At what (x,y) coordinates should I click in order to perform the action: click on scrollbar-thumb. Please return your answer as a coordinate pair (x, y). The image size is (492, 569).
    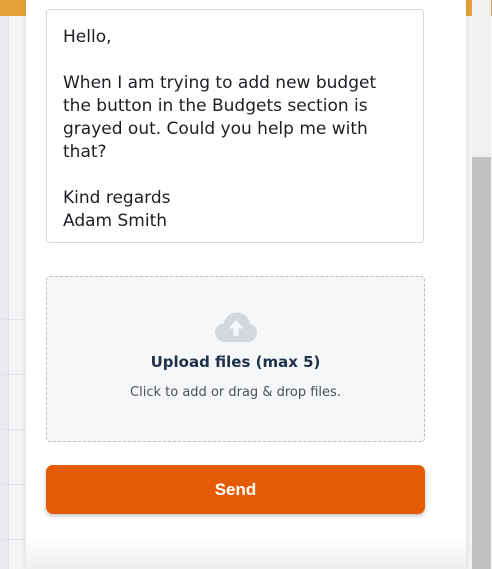
    Looking at the image, I should click on (481, 363).